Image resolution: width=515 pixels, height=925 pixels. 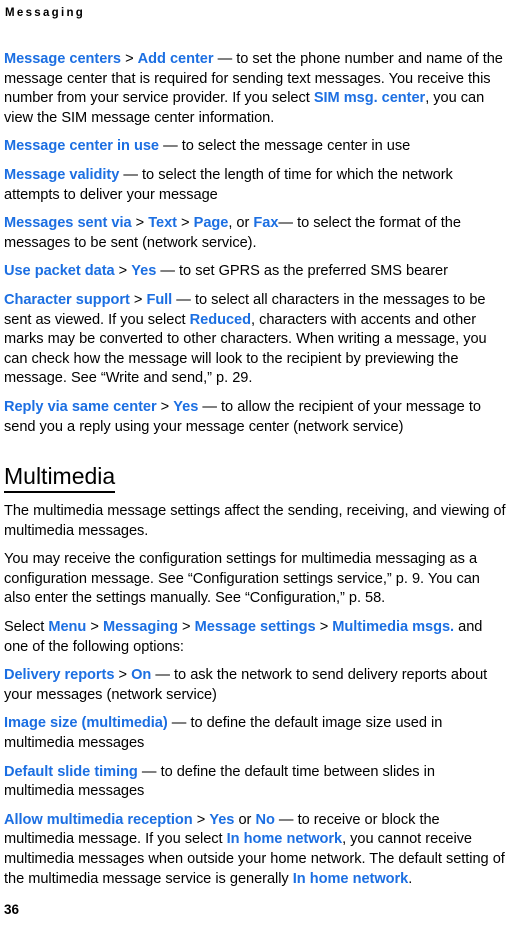 What do you see at coordinates (285, 146) in the screenshot?
I see `body-text: — to select the message center in use` at bounding box center [285, 146].